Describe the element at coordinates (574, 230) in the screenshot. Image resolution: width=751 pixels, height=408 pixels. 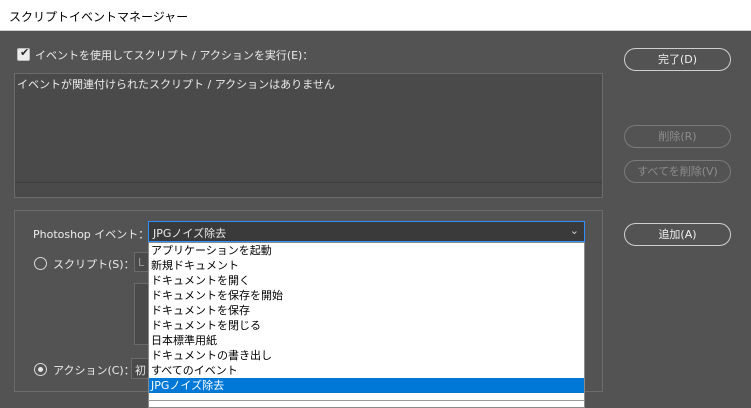
I see `chevron-down-icon: ⌄` at that location.